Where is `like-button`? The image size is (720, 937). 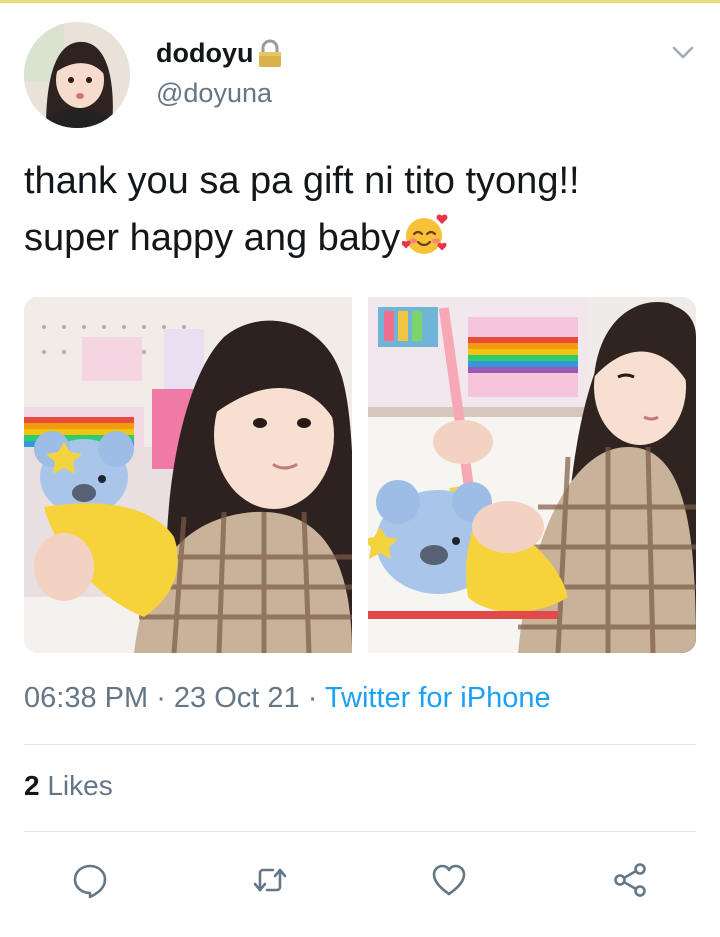
like-button is located at coordinates (449, 880).